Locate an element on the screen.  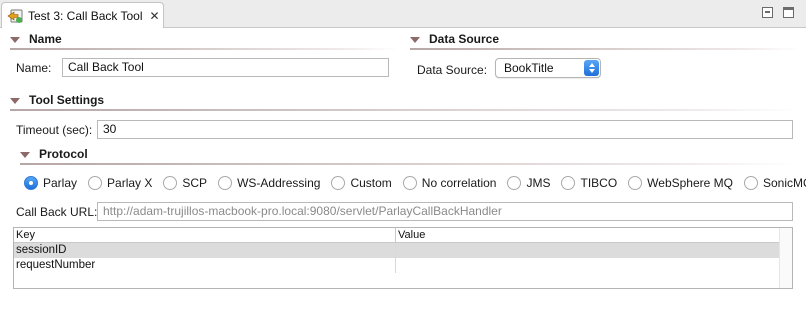
table-row: sessionID is located at coordinates (403, 250).